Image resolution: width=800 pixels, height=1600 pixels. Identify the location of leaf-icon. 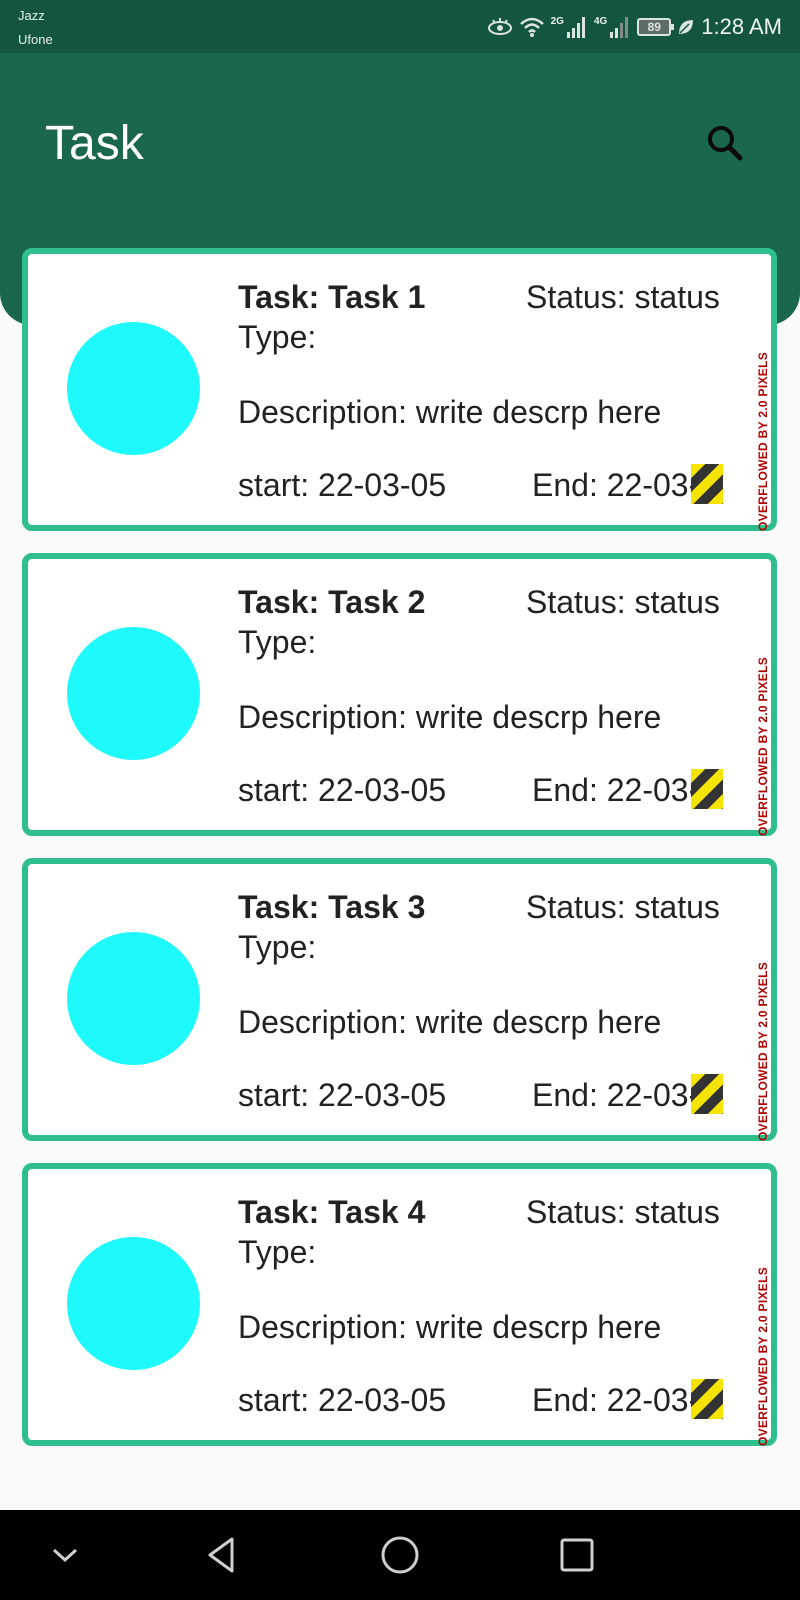
(686, 27).